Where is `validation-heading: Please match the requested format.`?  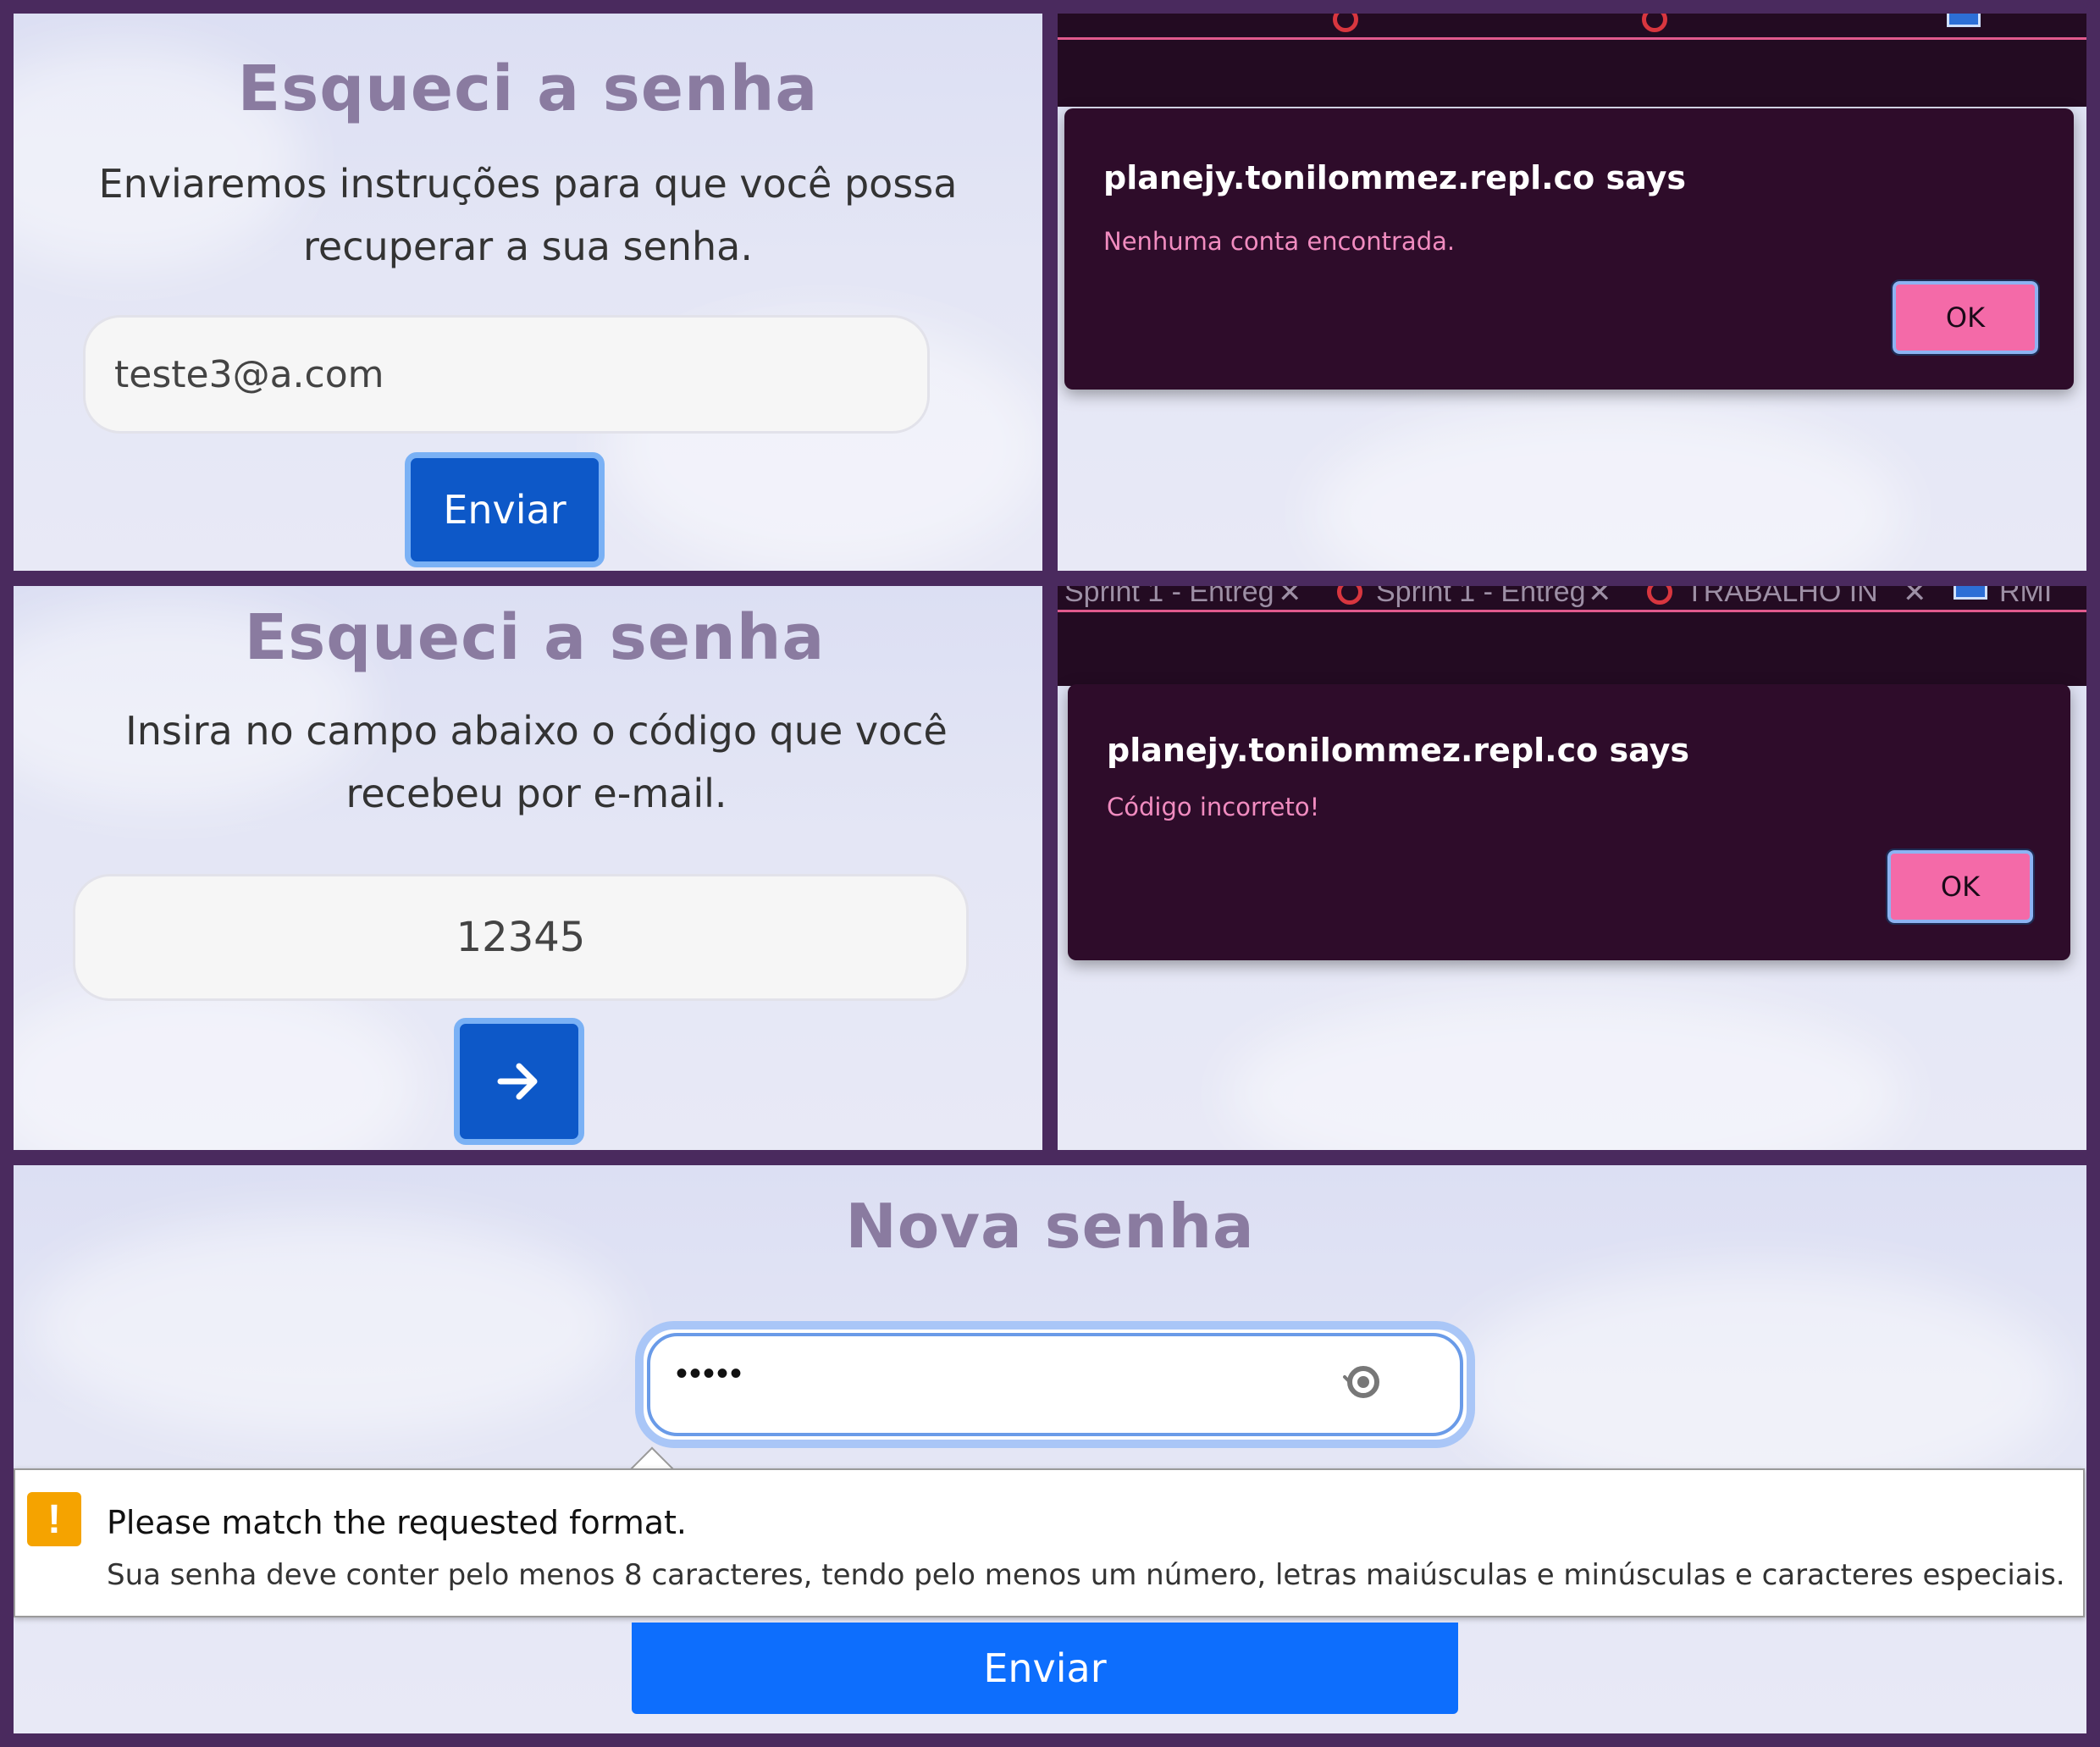
validation-heading: Please match the requested format. is located at coordinates (397, 1522).